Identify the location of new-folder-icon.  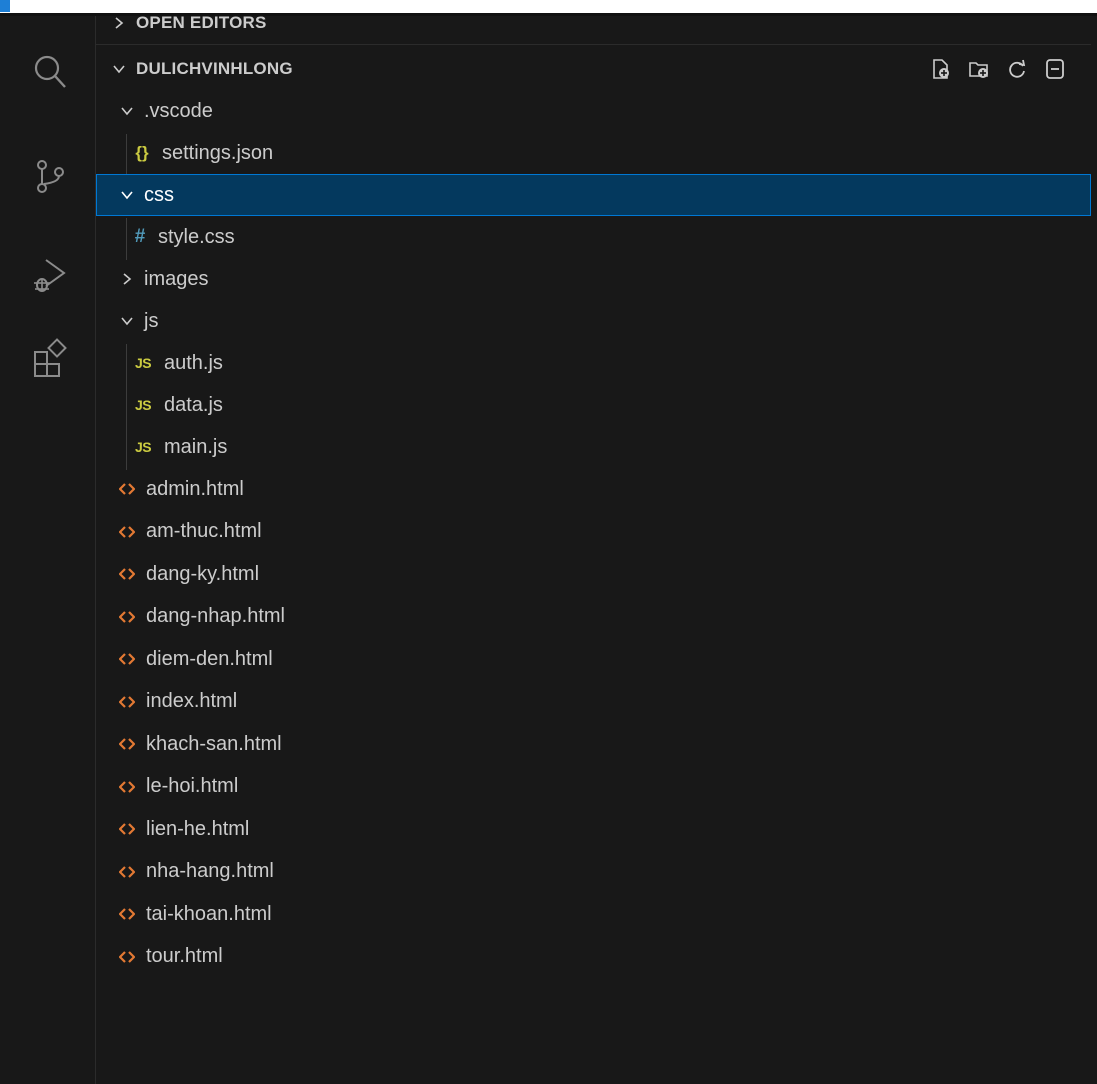
(979, 69).